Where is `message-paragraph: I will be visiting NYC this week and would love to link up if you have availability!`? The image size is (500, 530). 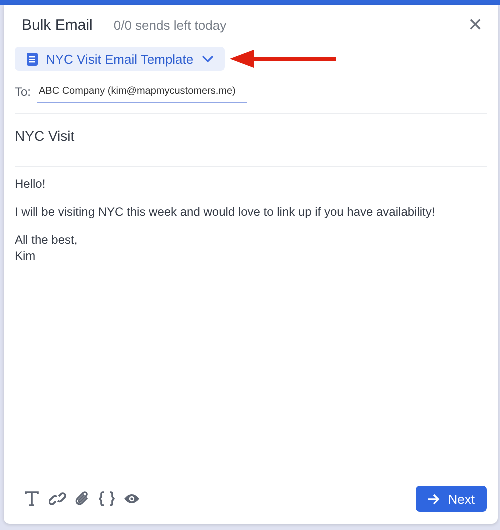 message-paragraph: I will be visiting NYC this week and would love to link up if you have availability! is located at coordinates (225, 212).